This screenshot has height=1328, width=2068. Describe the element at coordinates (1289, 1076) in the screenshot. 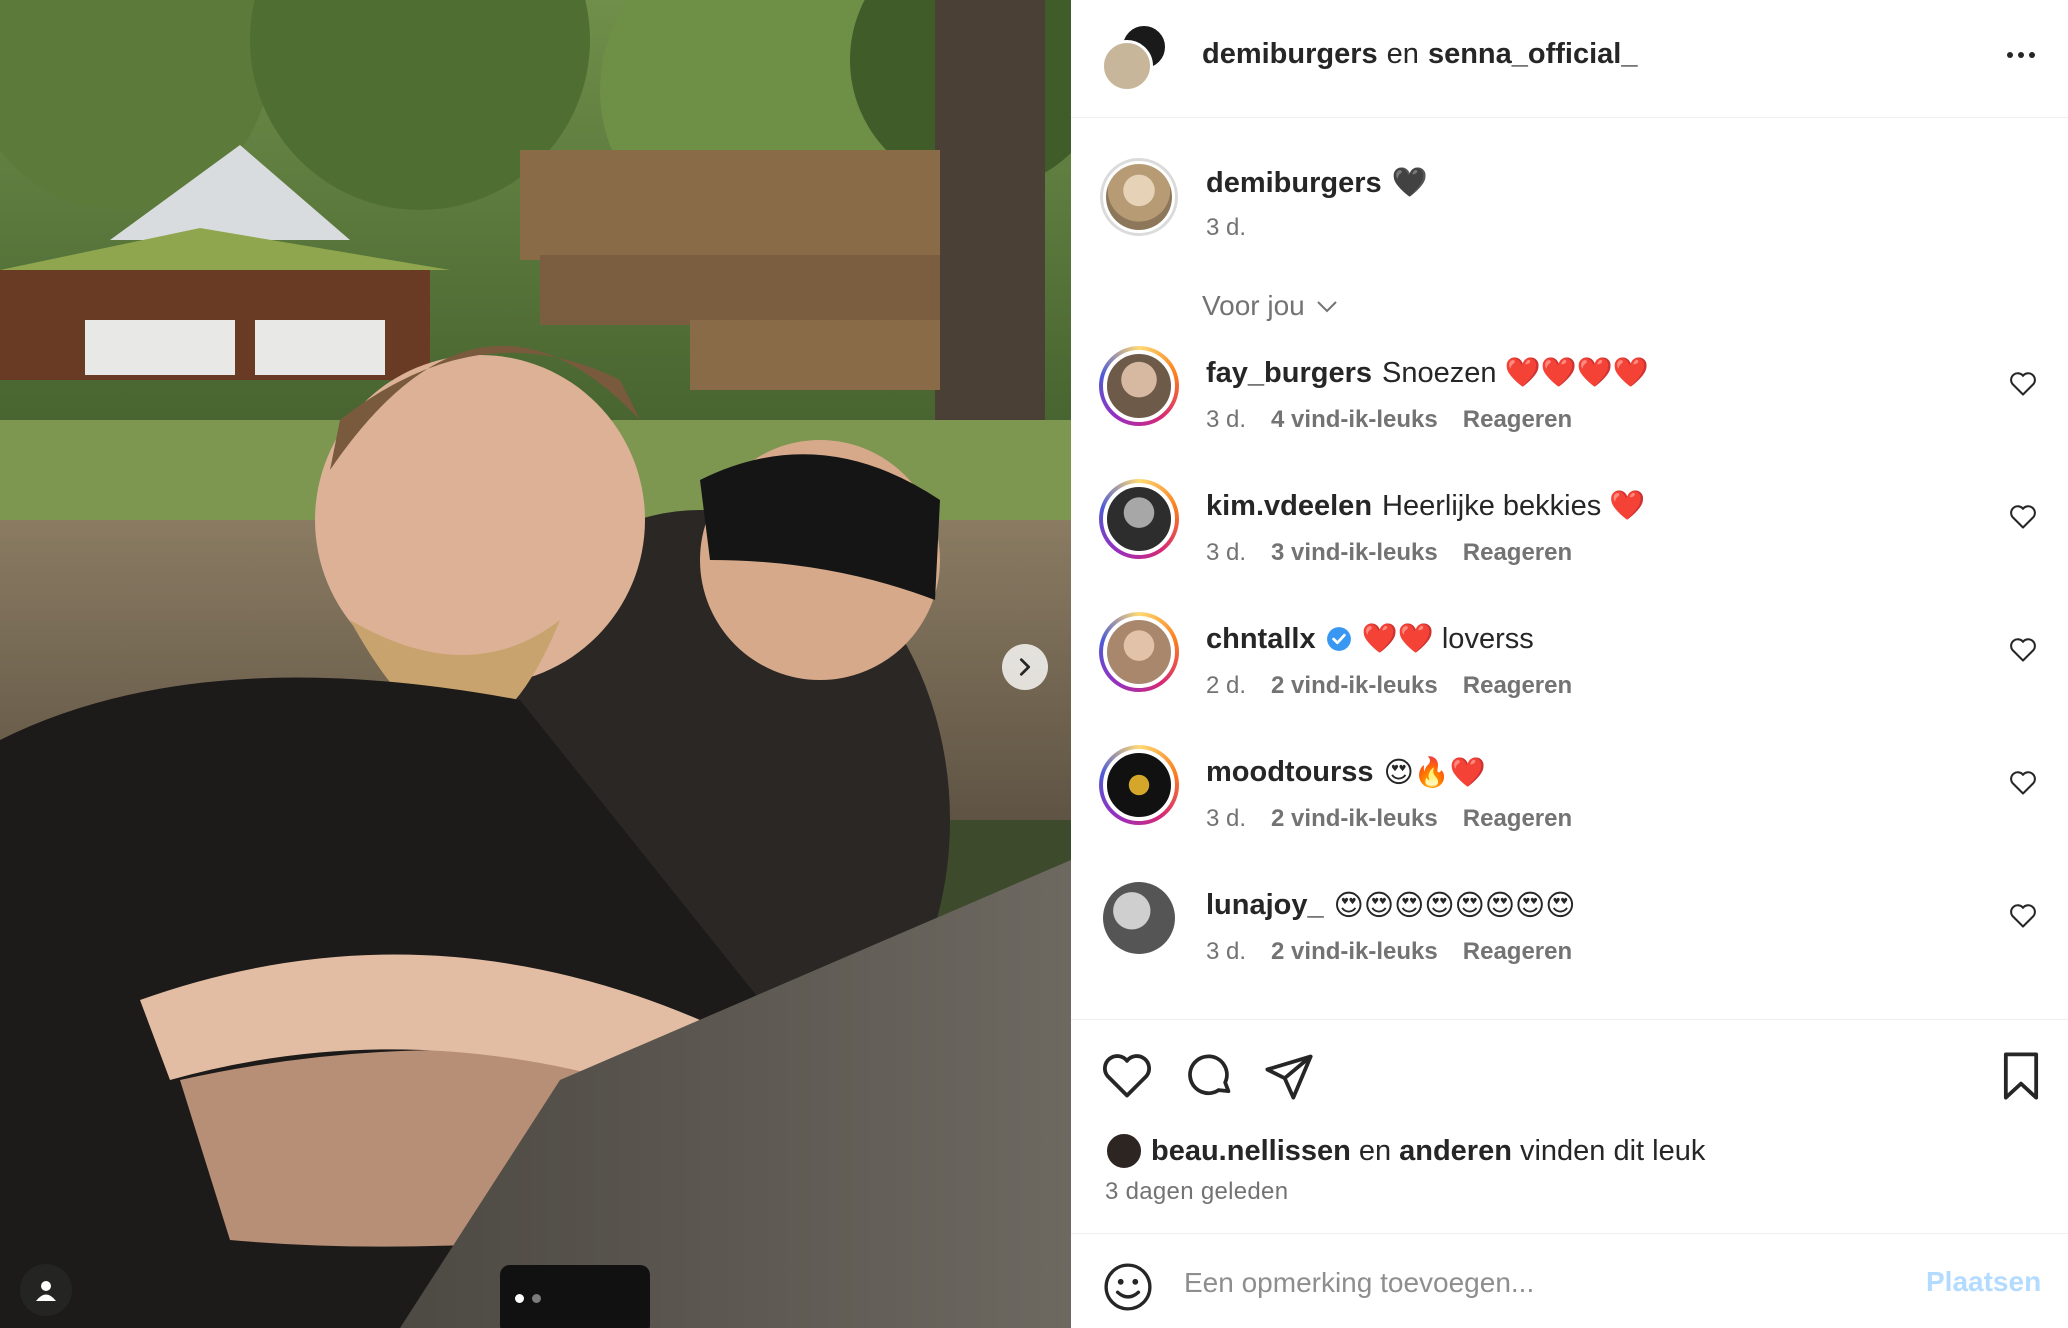

I see `share-icon` at that location.